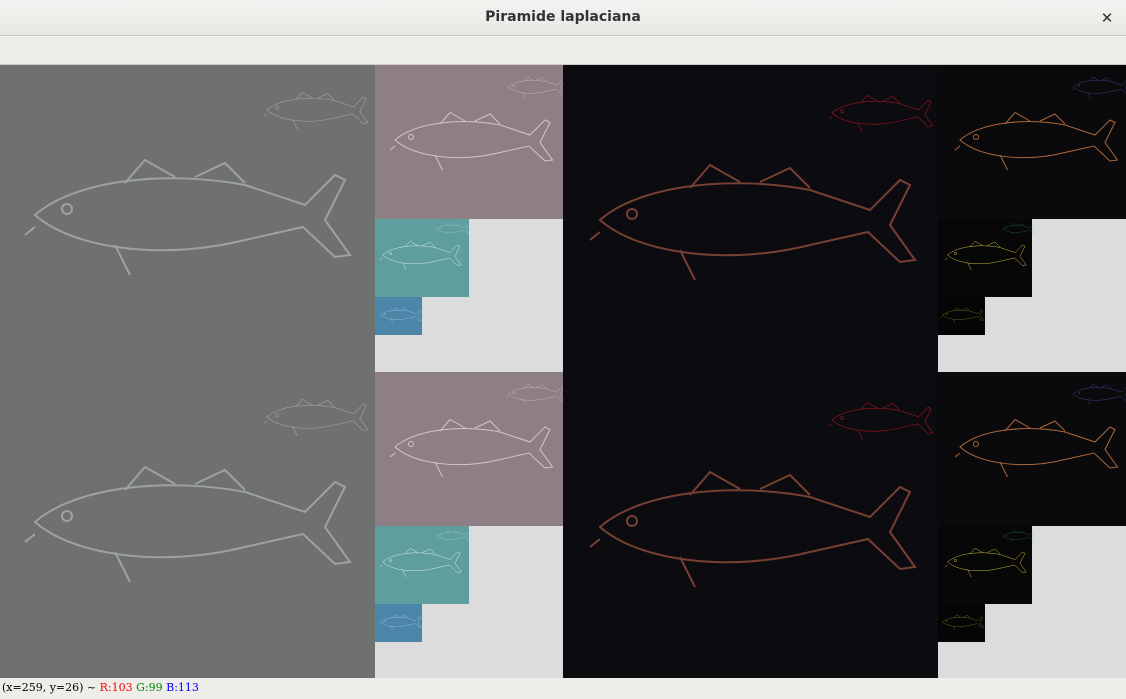  What do you see at coordinates (149, 687) in the screenshot?
I see `pixel-green-value: G:99` at bounding box center [149, 687].